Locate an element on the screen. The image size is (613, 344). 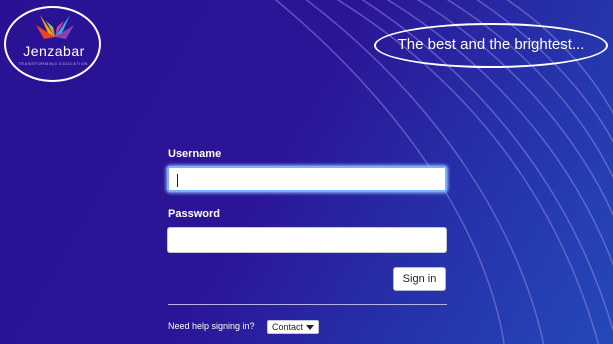
username-label: Username is located at coordinates (195, 154).